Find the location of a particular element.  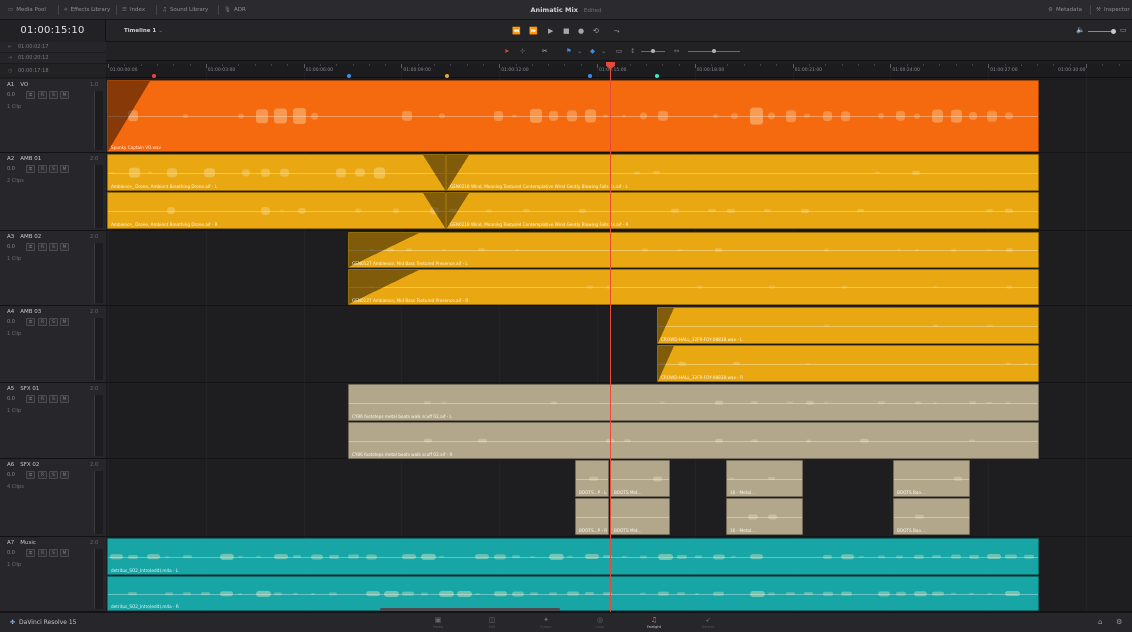

flag-icon: ⚑ is located at coordinates (569, 51).